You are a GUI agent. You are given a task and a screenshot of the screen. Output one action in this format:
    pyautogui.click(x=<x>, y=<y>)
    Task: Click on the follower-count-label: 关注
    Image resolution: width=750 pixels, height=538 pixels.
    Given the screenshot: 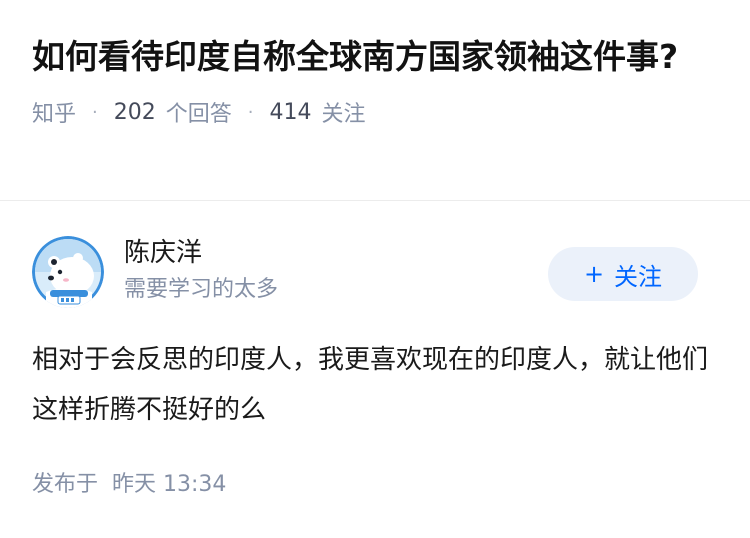 What is the action you would take?
    pyautogui.click(x=344, y=112)
    